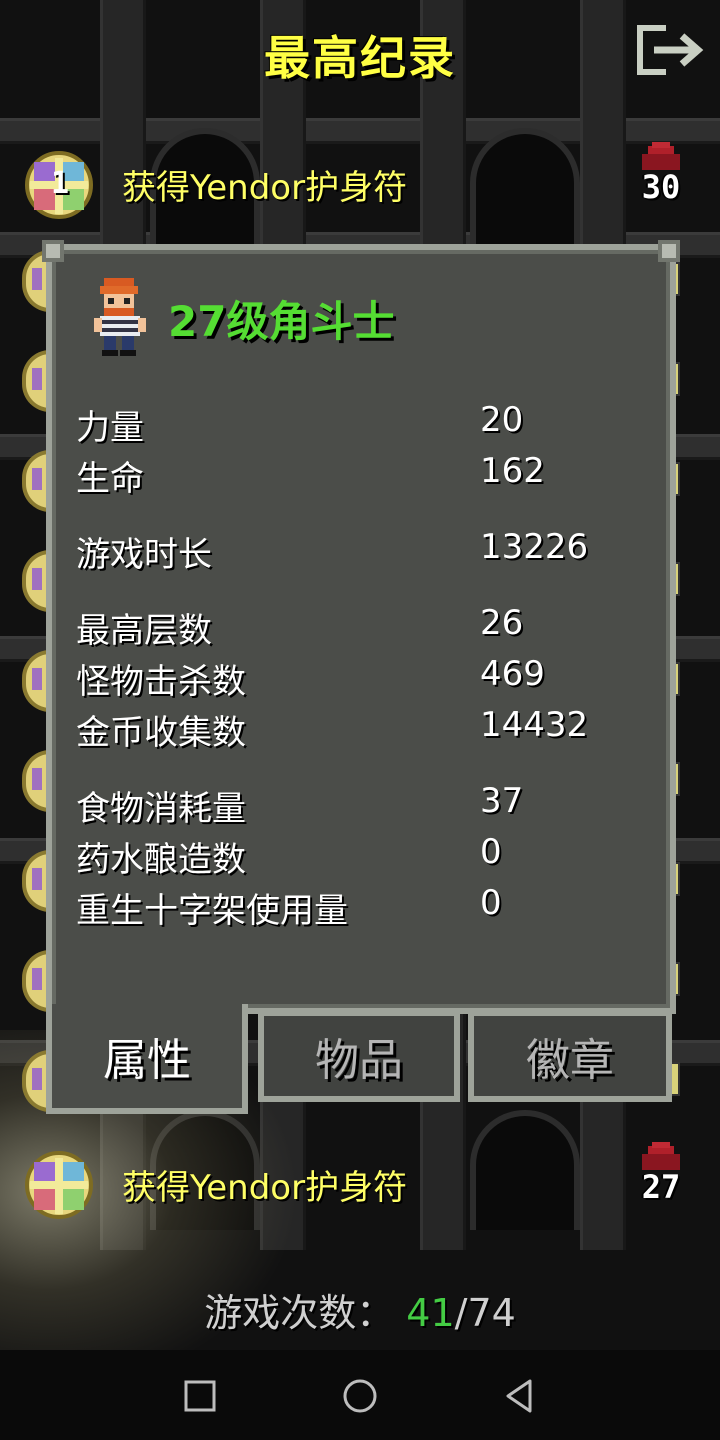 This screenshot has height=1440, width=720. I want to click on stat-value-max-depth: 26, so click(502, 623).